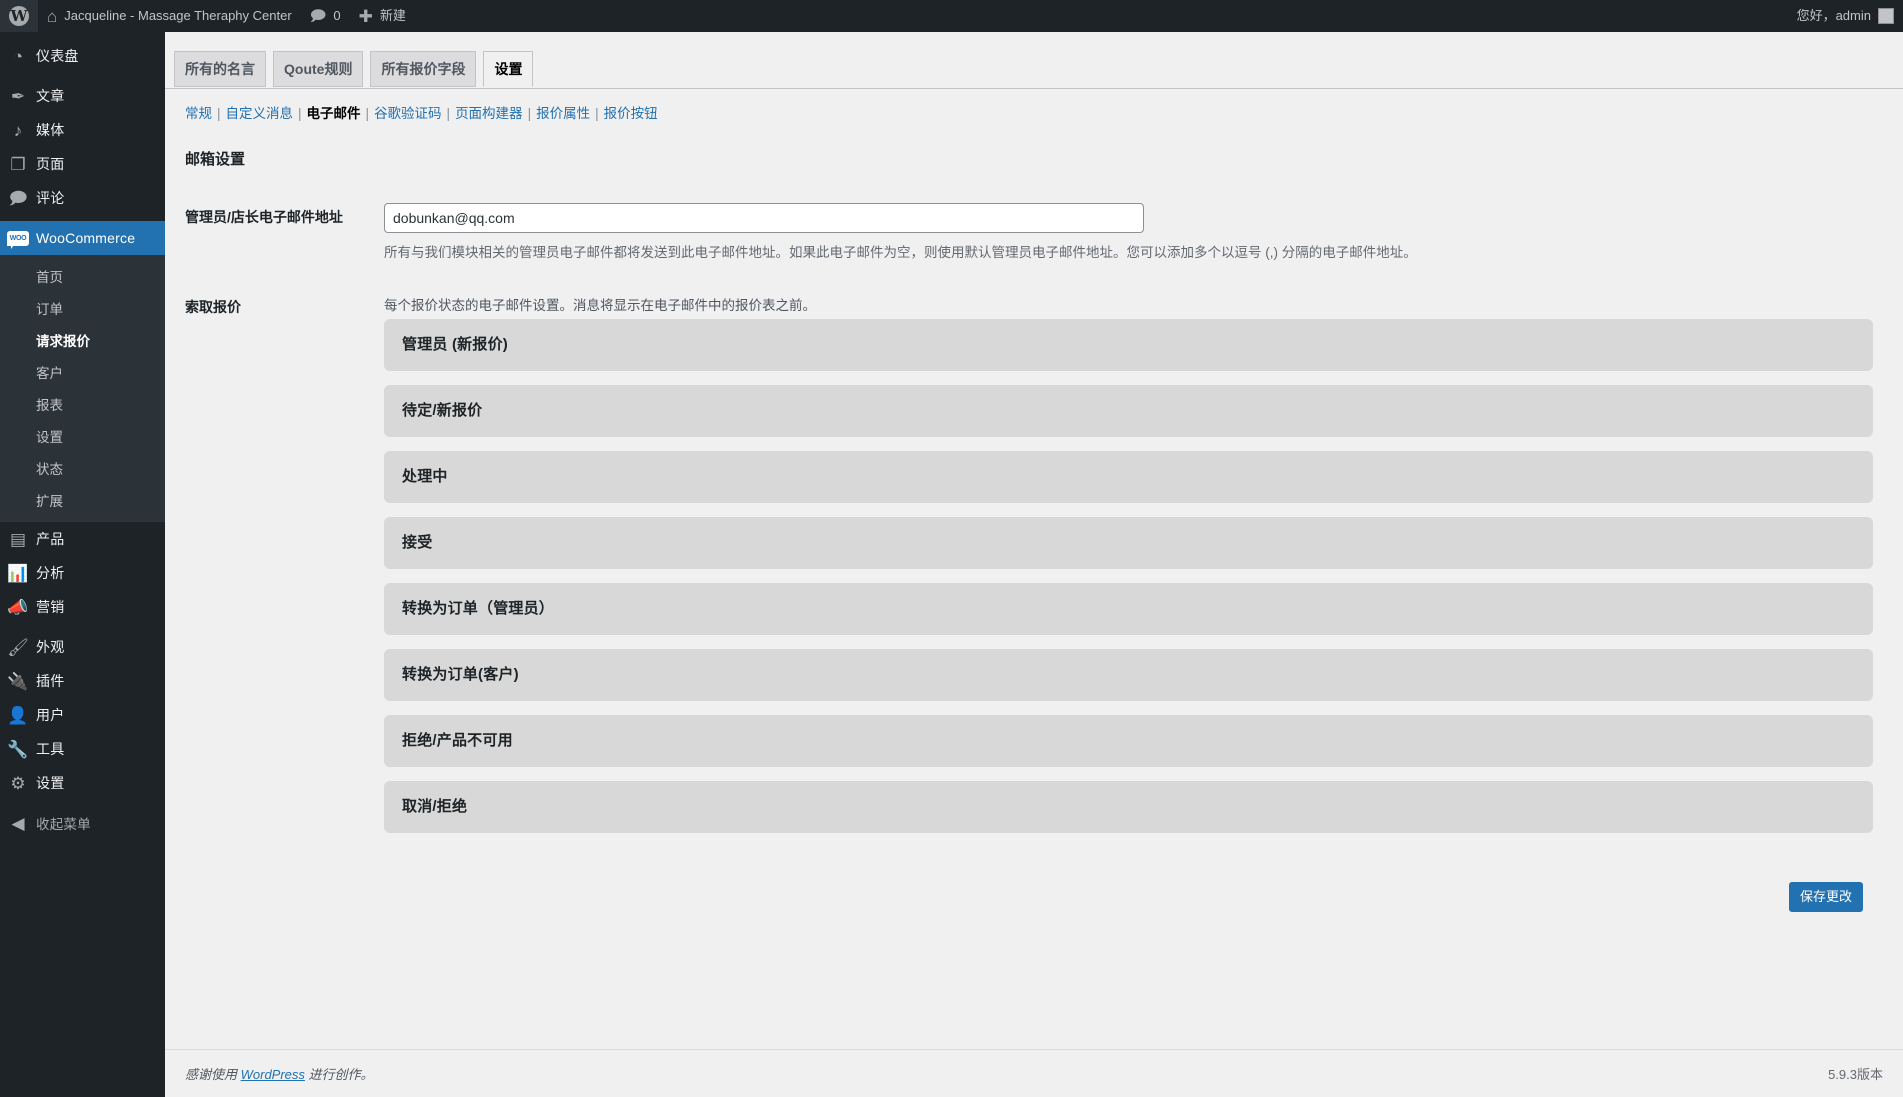  What do you see at coordinates (563, 113) in the screenshot?
I see `subtab-quote-attributes: 报价属性` at bounding box center [563, 113].